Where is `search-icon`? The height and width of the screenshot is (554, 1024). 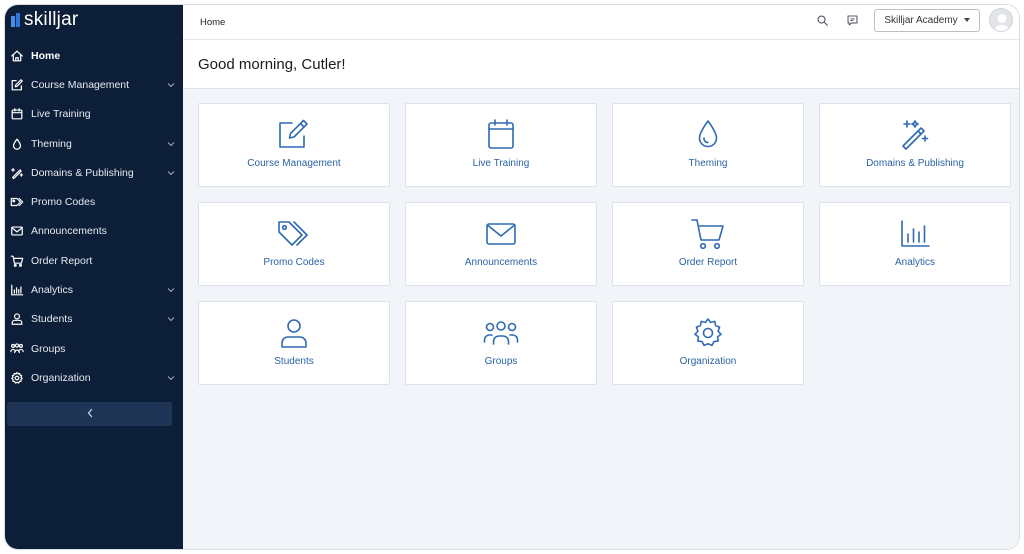
search-icon is located at coordinates (822, 20).